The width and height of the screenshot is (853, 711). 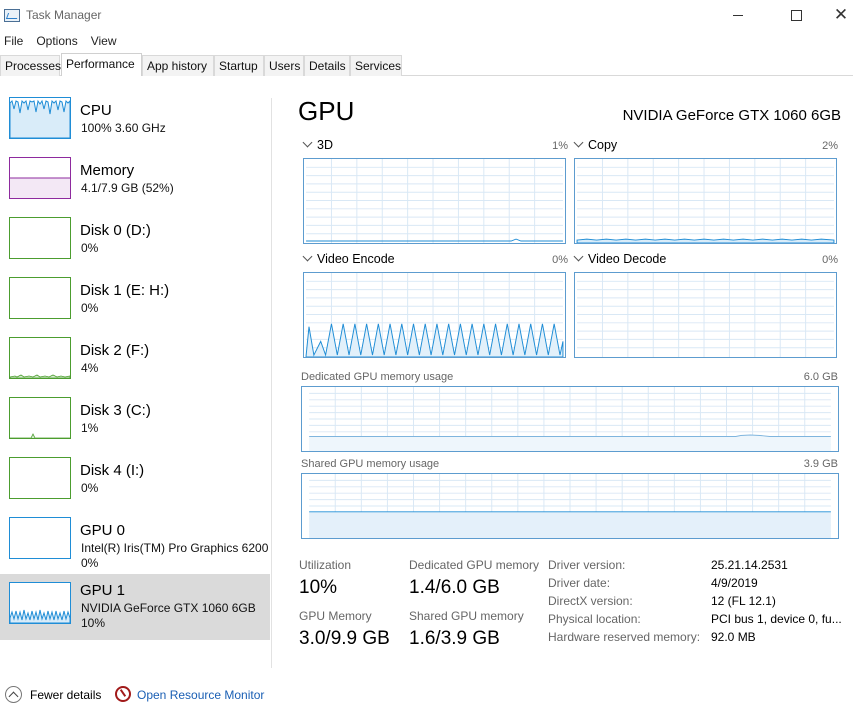 I want to click on tab-processes: Processes, so click(x=30, y=65).